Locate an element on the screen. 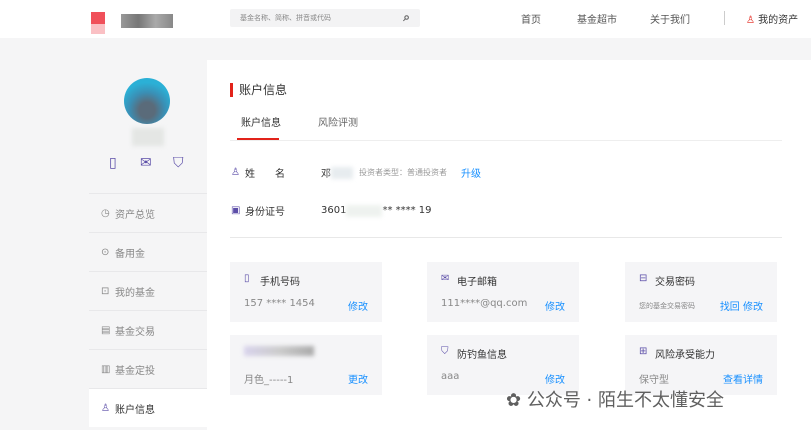 This screenshot has width=811, height=430. lock-icon: ⊟ is located at coordinates (643, 278).